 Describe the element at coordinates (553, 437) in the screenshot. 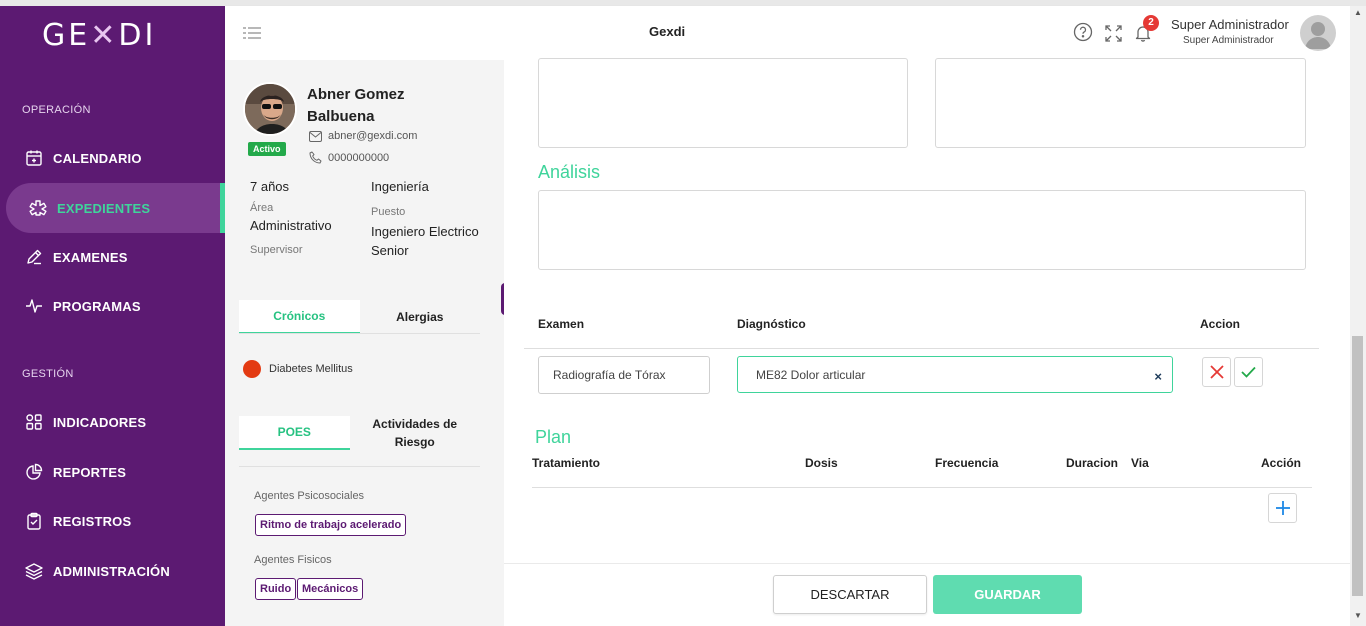

I see `plan-title: Plan` at that location.